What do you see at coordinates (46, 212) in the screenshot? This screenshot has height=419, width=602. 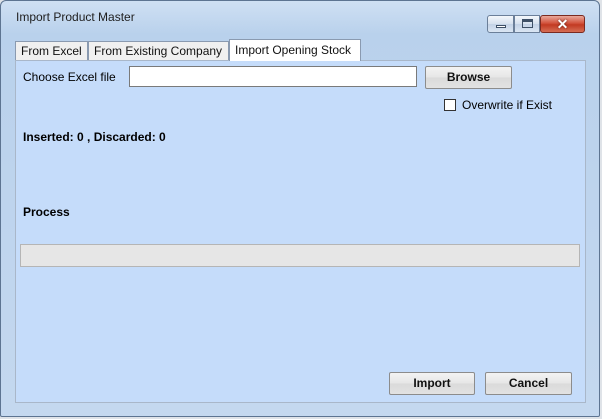 I see `process-label: Process` at bounding box center [46, 212].